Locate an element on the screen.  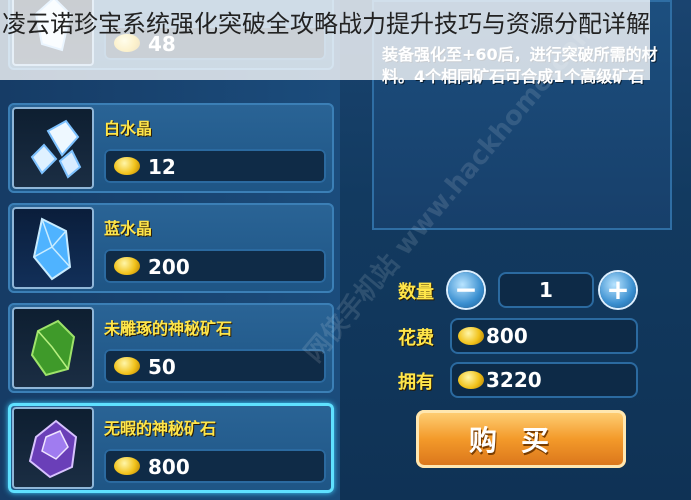
item-card: 白水晶 12 is located at coordinates (171, 148).